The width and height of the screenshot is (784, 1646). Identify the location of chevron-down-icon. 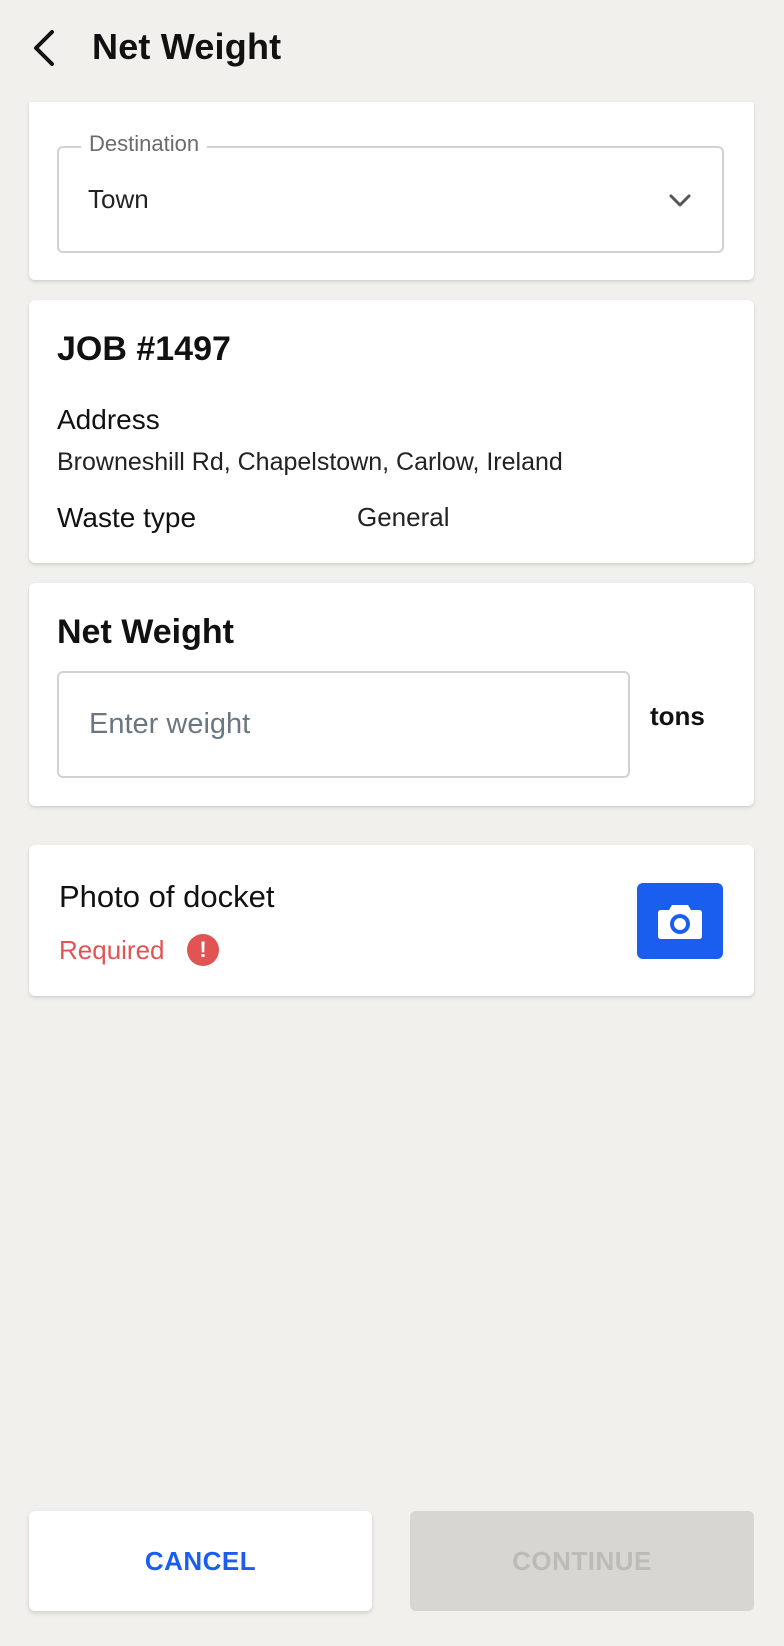
(680, 200).